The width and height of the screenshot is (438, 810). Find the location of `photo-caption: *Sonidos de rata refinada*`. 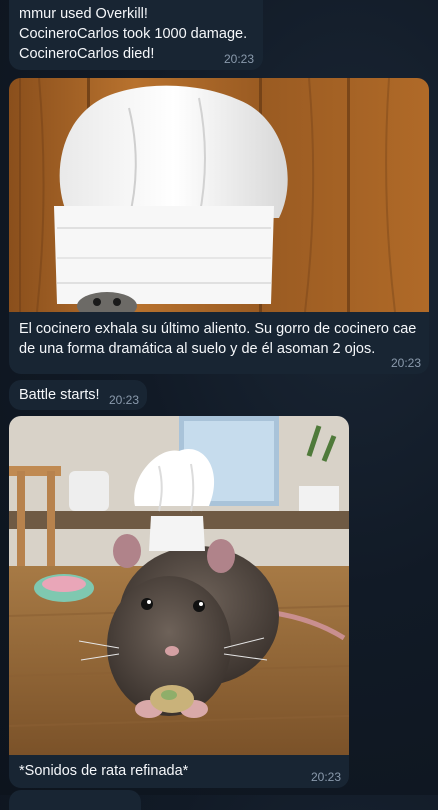

photo-caption: *Sonidos de rata refinada* is located at coordinates (104, 771).